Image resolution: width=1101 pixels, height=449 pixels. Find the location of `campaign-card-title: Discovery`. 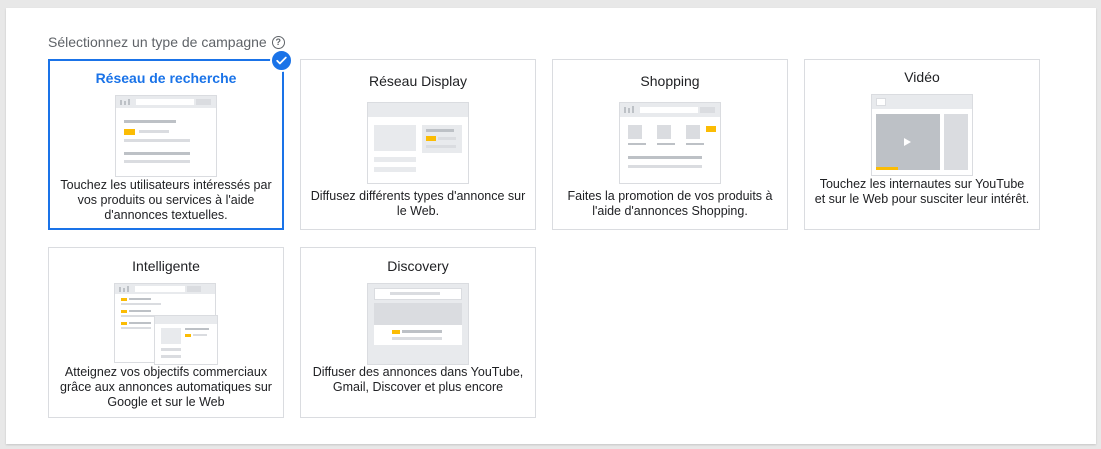

campaign-card-title: Discovery is located at coordinates (418, 266).